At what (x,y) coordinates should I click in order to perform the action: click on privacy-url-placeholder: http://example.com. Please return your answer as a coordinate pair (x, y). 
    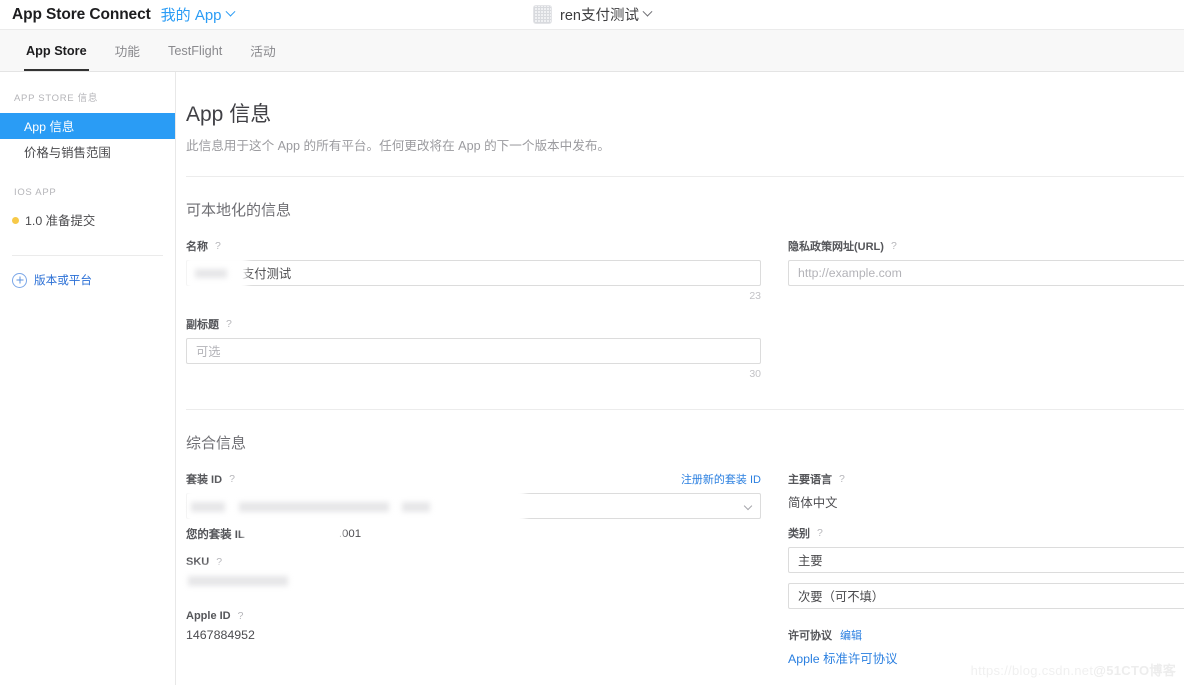
    Looking at the image, I should click on (850, 273).